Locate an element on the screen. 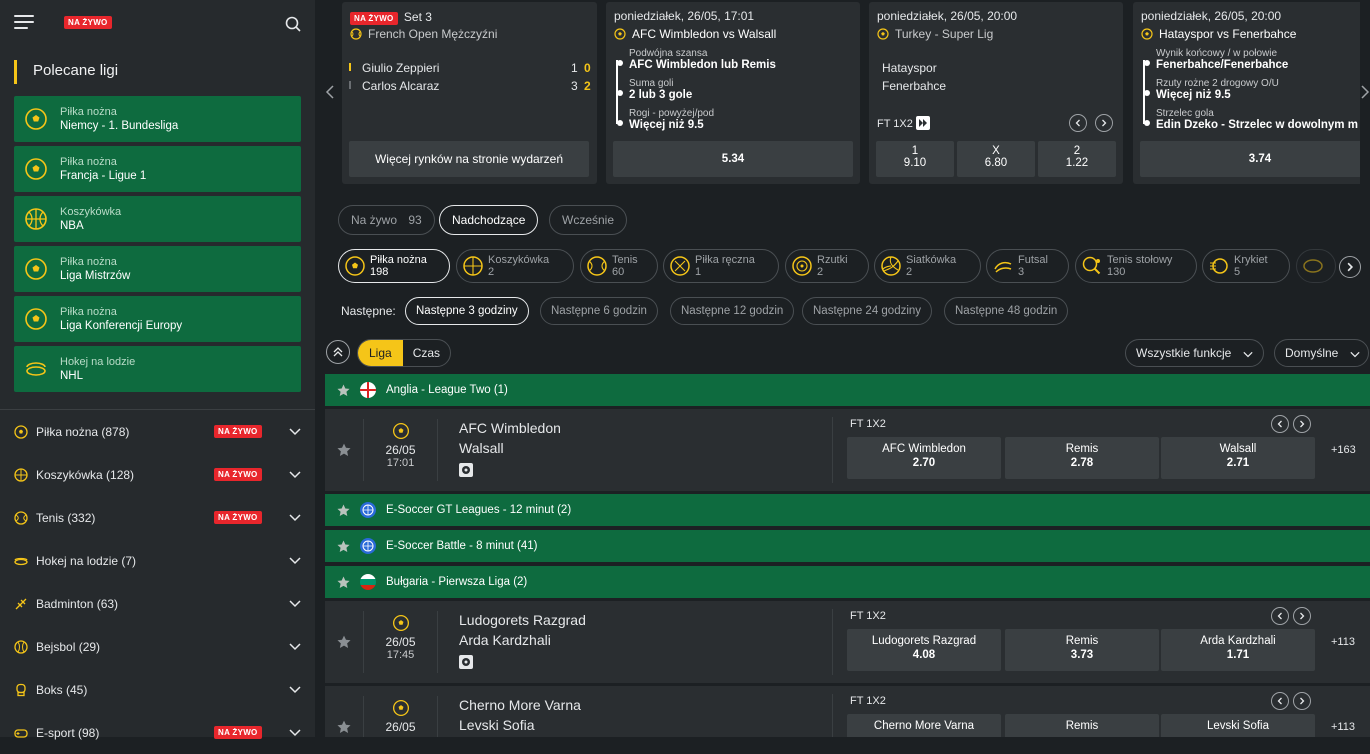  scroll-sports-right-button is located at coordinates (1350, 267).